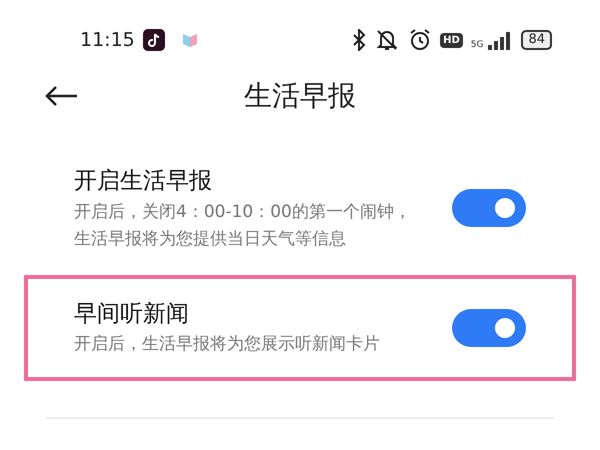 The image size is (600, 450). Describe the element at coordinates (420, 40) in the screenshot. I see `alarm-clock-icon` at that location.